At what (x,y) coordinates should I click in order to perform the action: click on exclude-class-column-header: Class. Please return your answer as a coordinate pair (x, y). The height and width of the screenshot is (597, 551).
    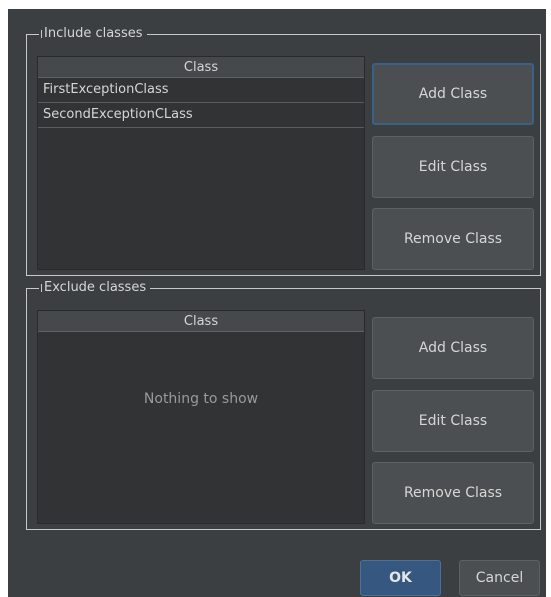
    Looking at the image, I should click on (201, 321).